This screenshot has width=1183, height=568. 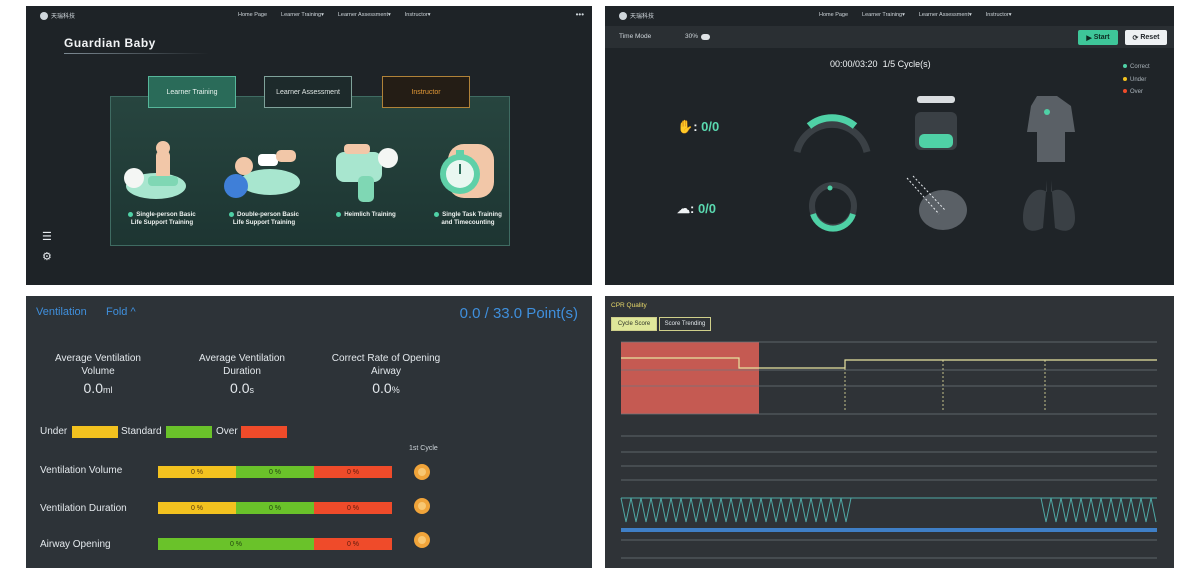 What do you see at coordinates (1051, 129) in the screenshot?
I see `body-torso-icon` at bounding box center [1051, 129].